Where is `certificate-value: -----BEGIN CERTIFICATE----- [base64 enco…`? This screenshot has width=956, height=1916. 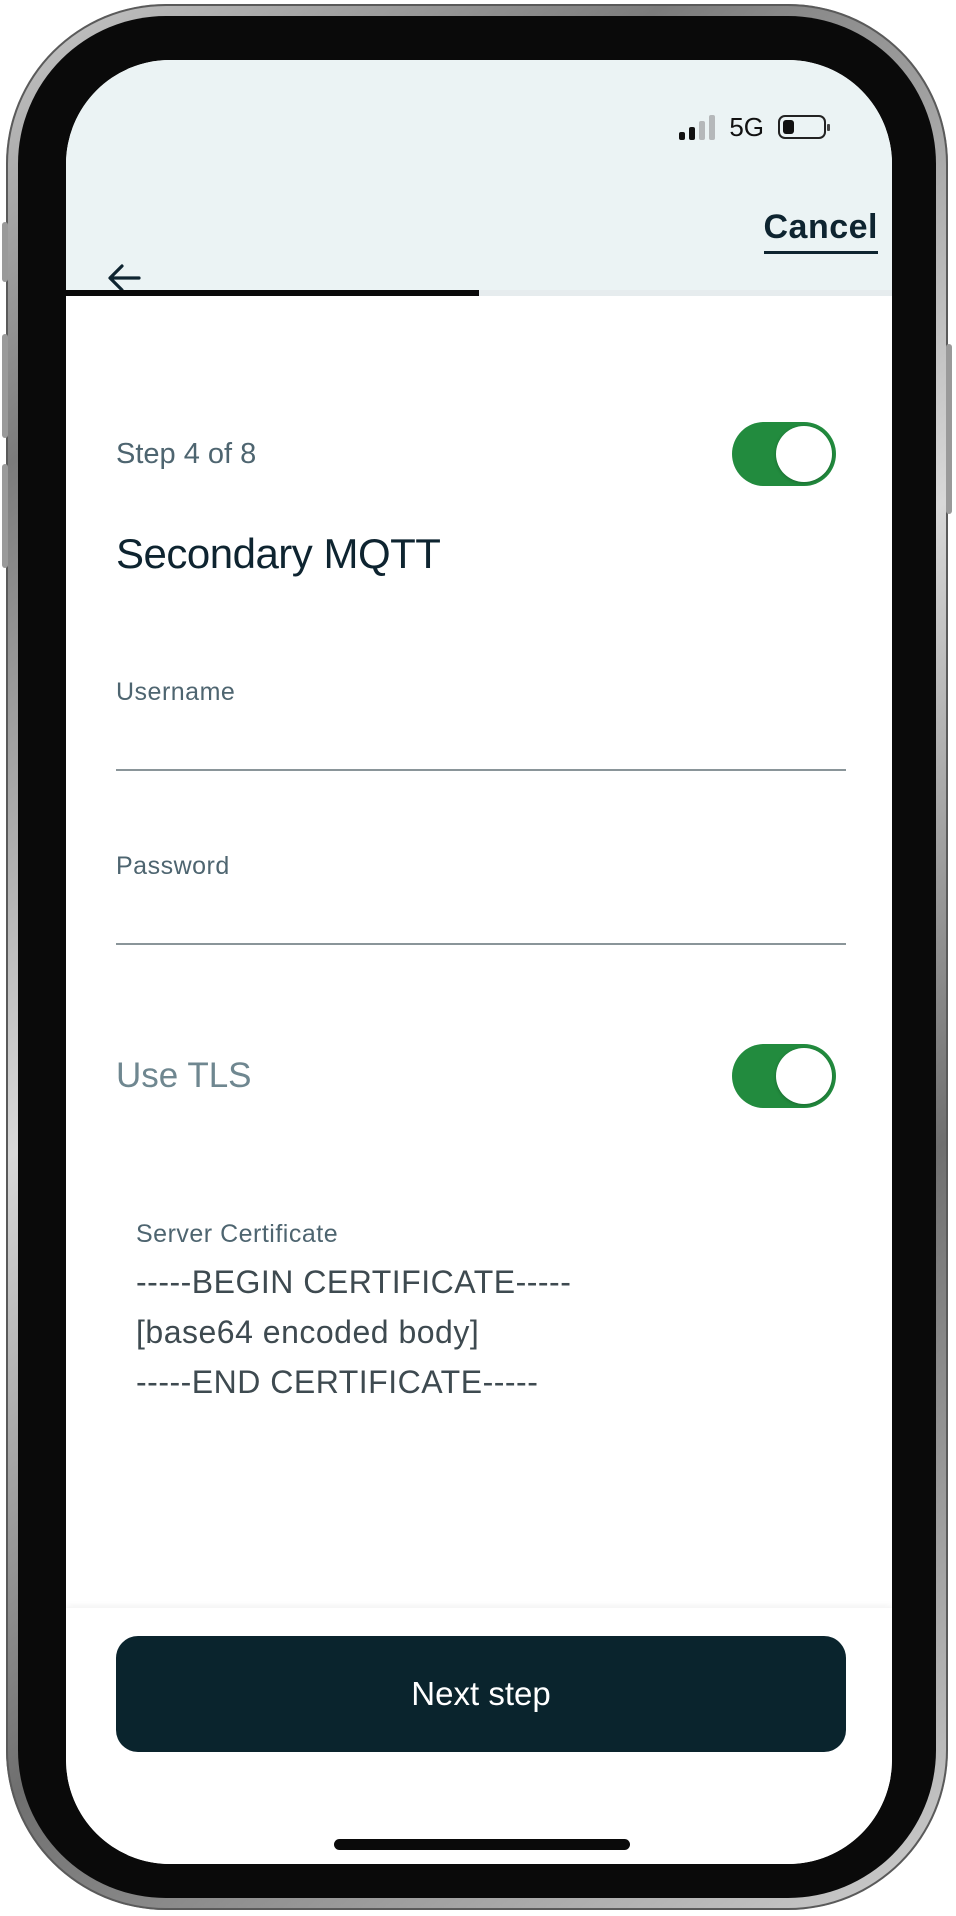
certificate-value: -----BEGIN CERTIFICATE----- [base64 enco… is located at coordinates (481, 1332).